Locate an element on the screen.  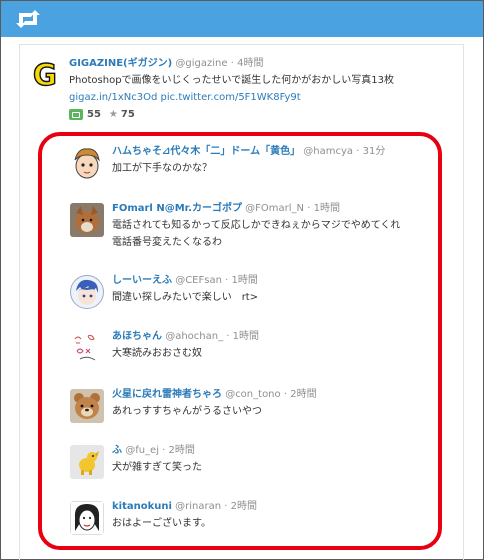
sketch-face-avatar is located at coordinates (87, 518).